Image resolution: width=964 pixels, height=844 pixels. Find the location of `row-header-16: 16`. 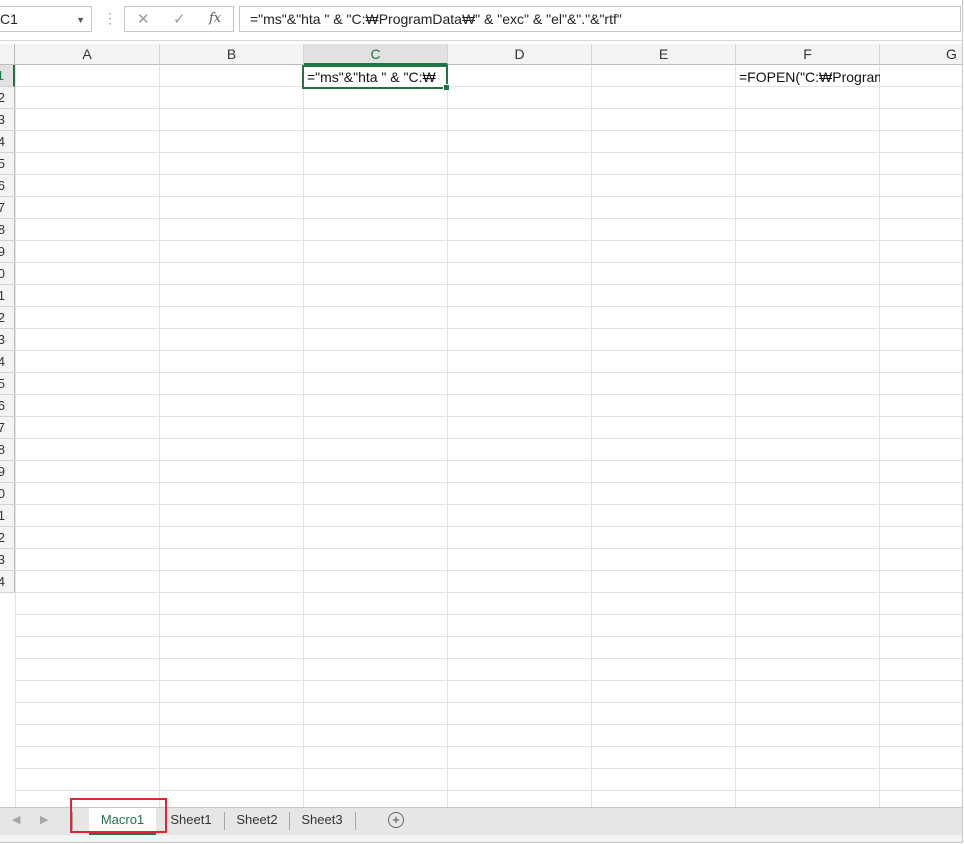

row-header-16: 16 is located at coordinates (7, 406).